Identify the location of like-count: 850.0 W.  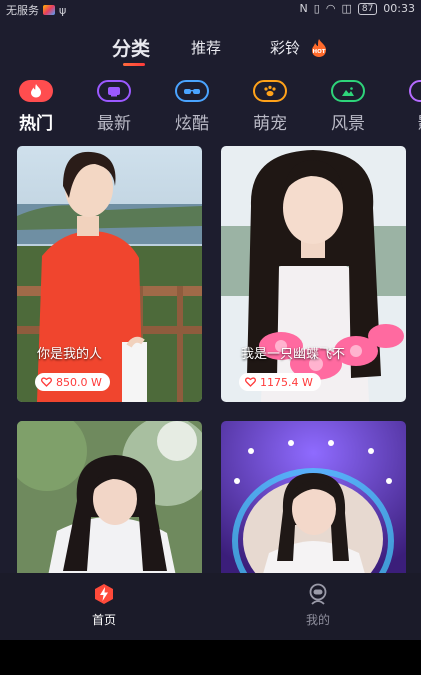
(72, 382).